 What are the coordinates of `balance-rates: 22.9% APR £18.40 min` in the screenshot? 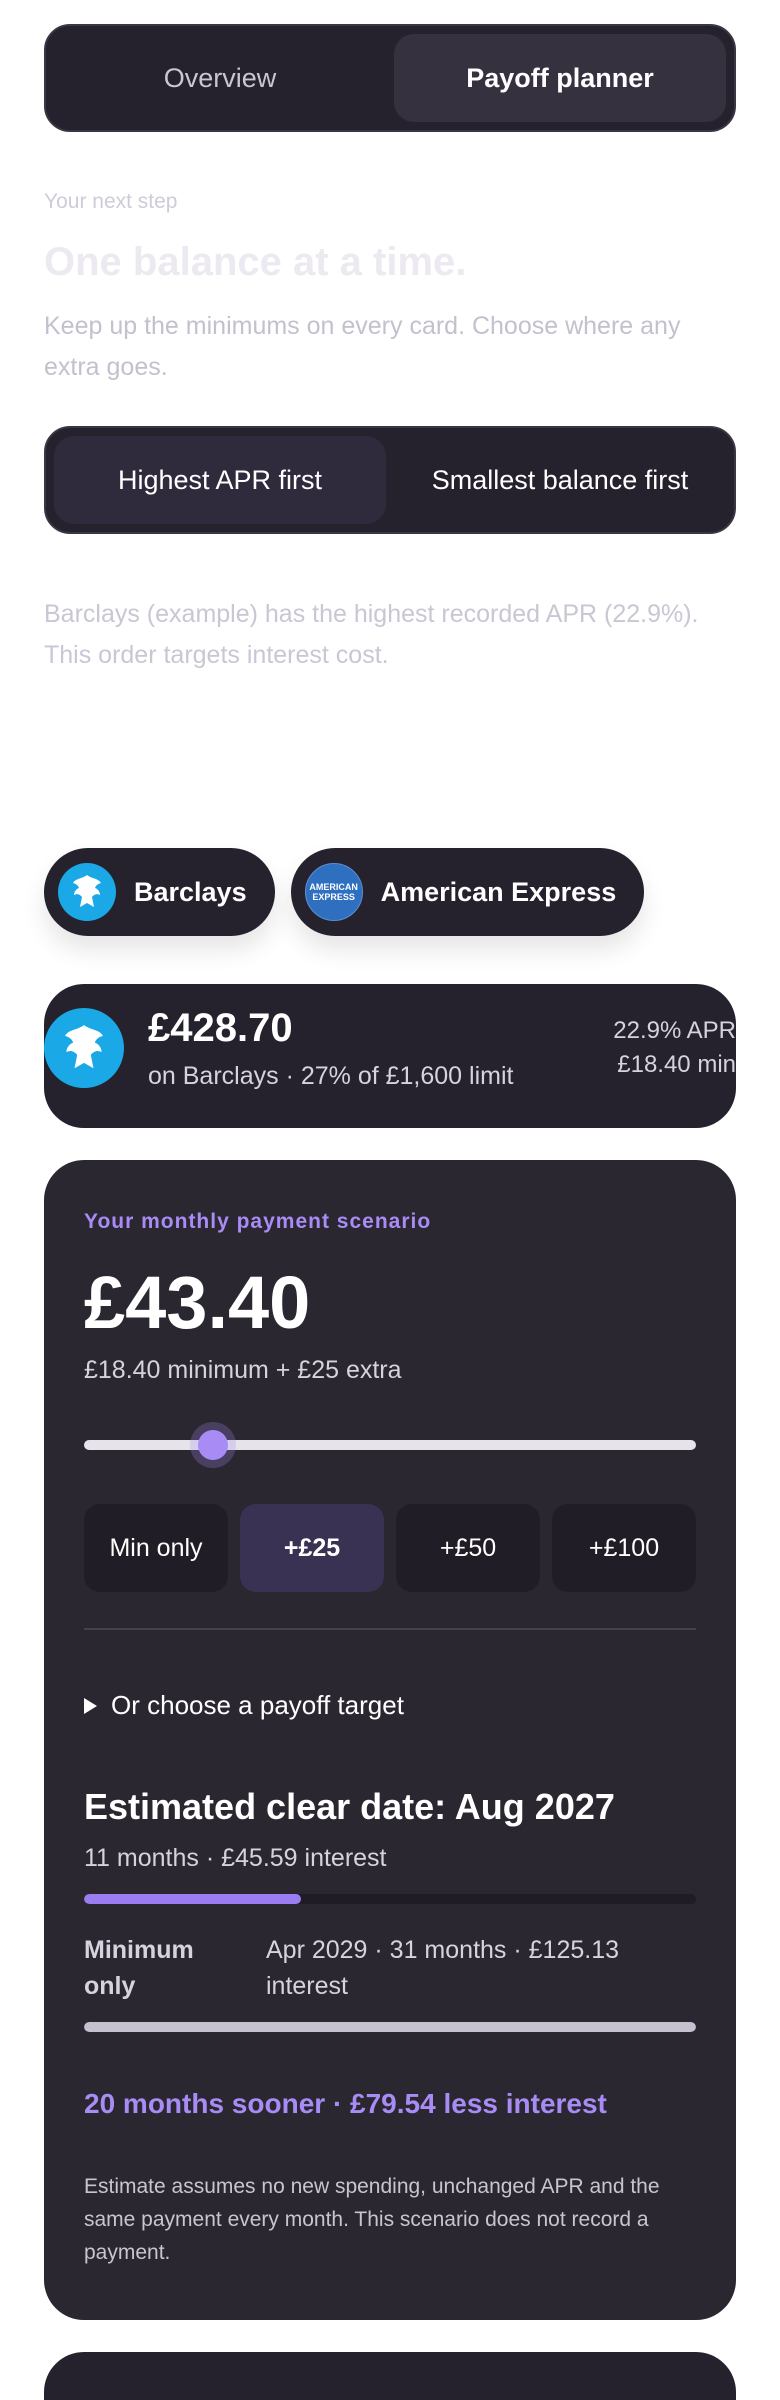 It's located at (674, 1048).